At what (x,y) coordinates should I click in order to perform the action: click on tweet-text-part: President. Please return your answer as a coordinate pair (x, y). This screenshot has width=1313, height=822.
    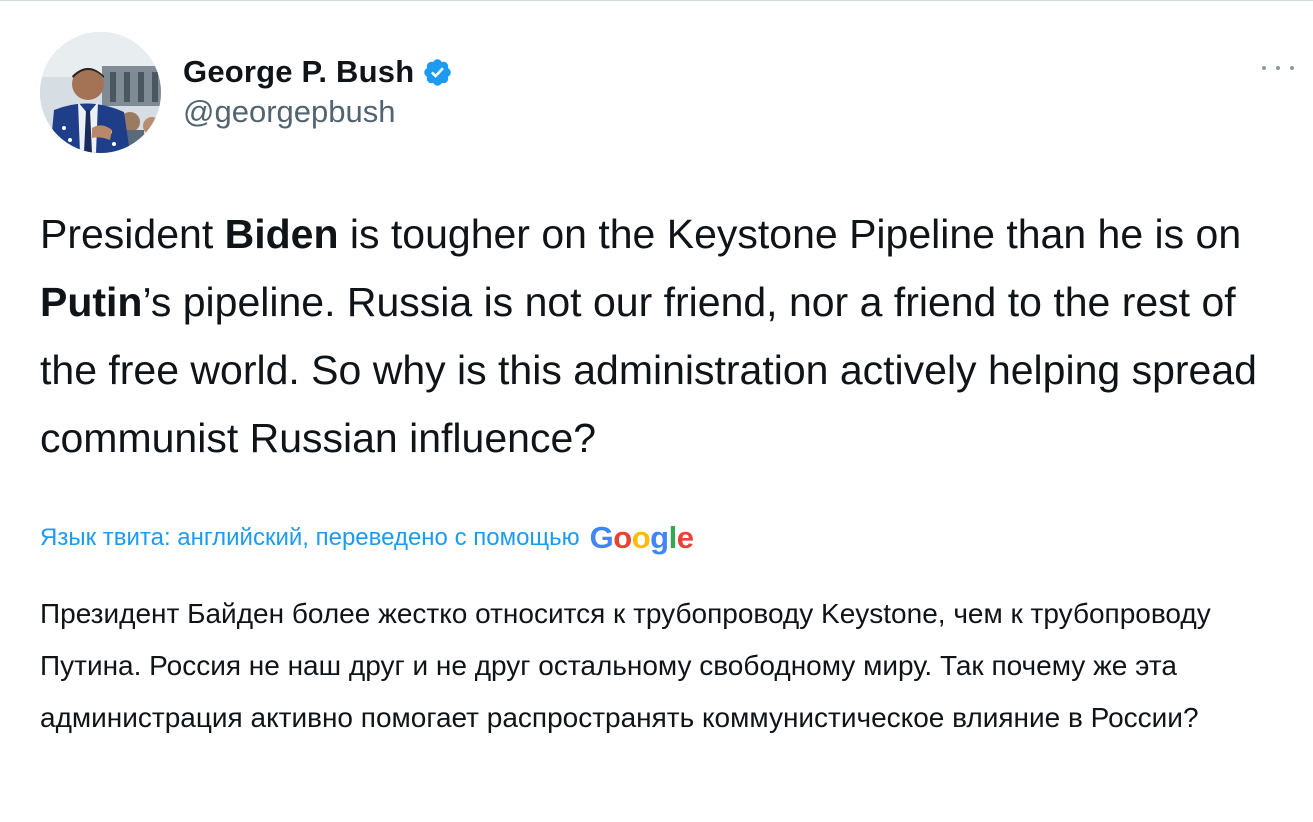
    Looking at the image, I should click on (132, 234).